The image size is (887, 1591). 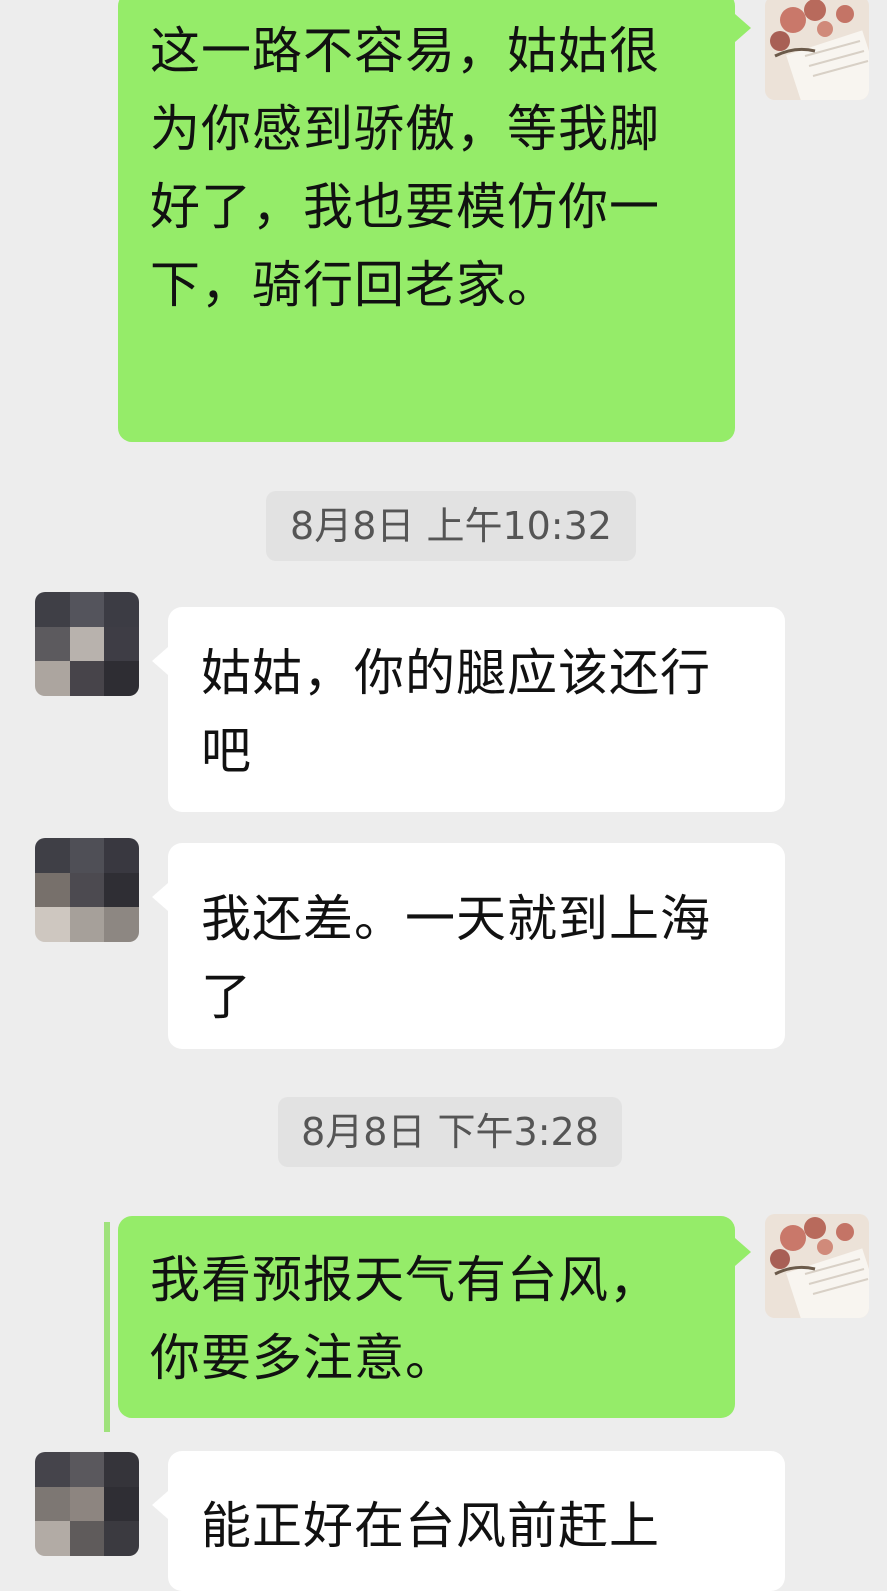 What do you see at coordinates (451, 526) in the screenshot?
I see `timestamp: 8月8日 上午10:32` at bounding box center [451, 526].